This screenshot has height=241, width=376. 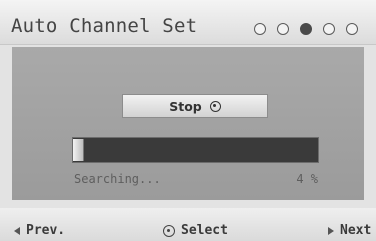 I want to click on progress-fill, so click(x=78, y=150).